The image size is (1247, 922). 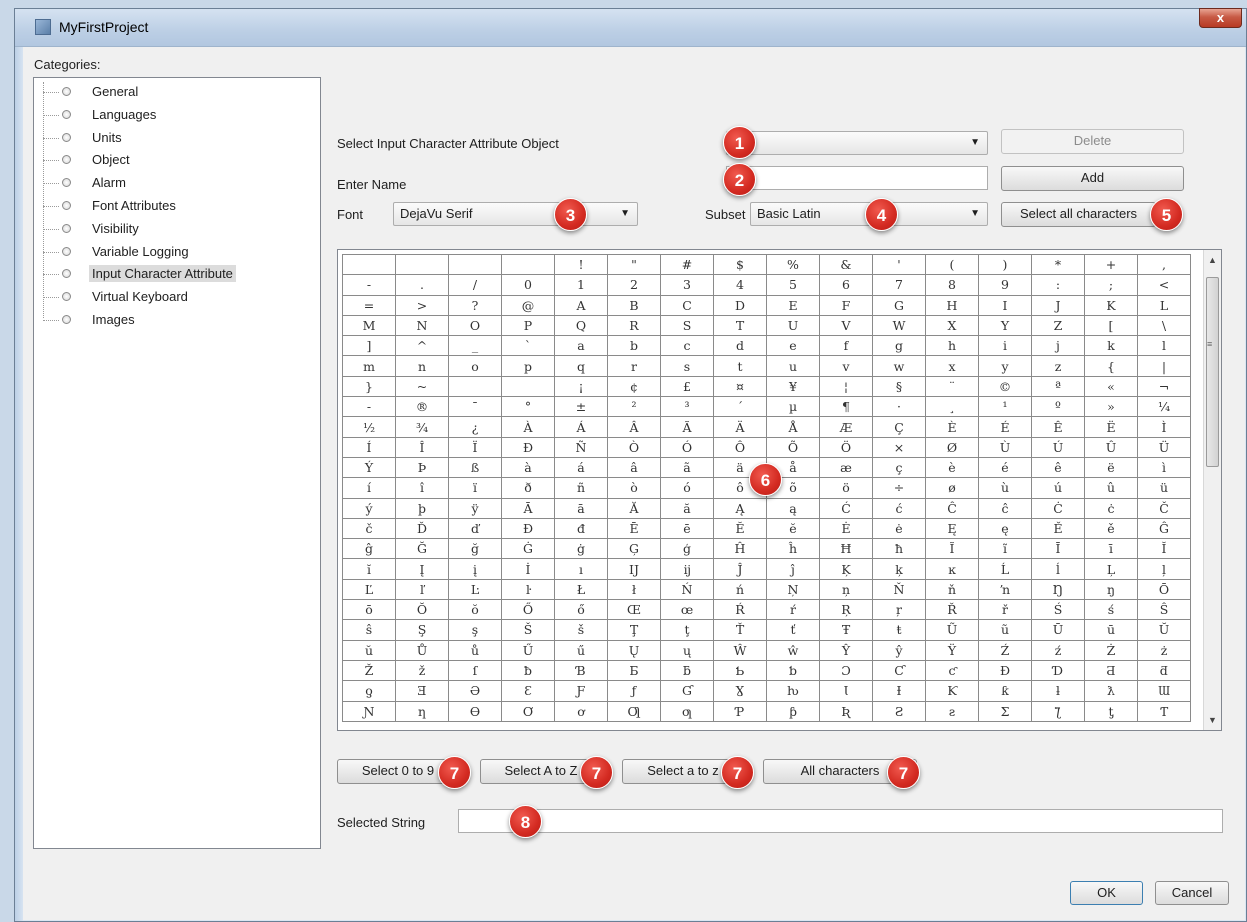 What do you see at coordinates (422, 528) in the screenshot?
I see `char-cell: Ď` at bounding box center [422, 528].